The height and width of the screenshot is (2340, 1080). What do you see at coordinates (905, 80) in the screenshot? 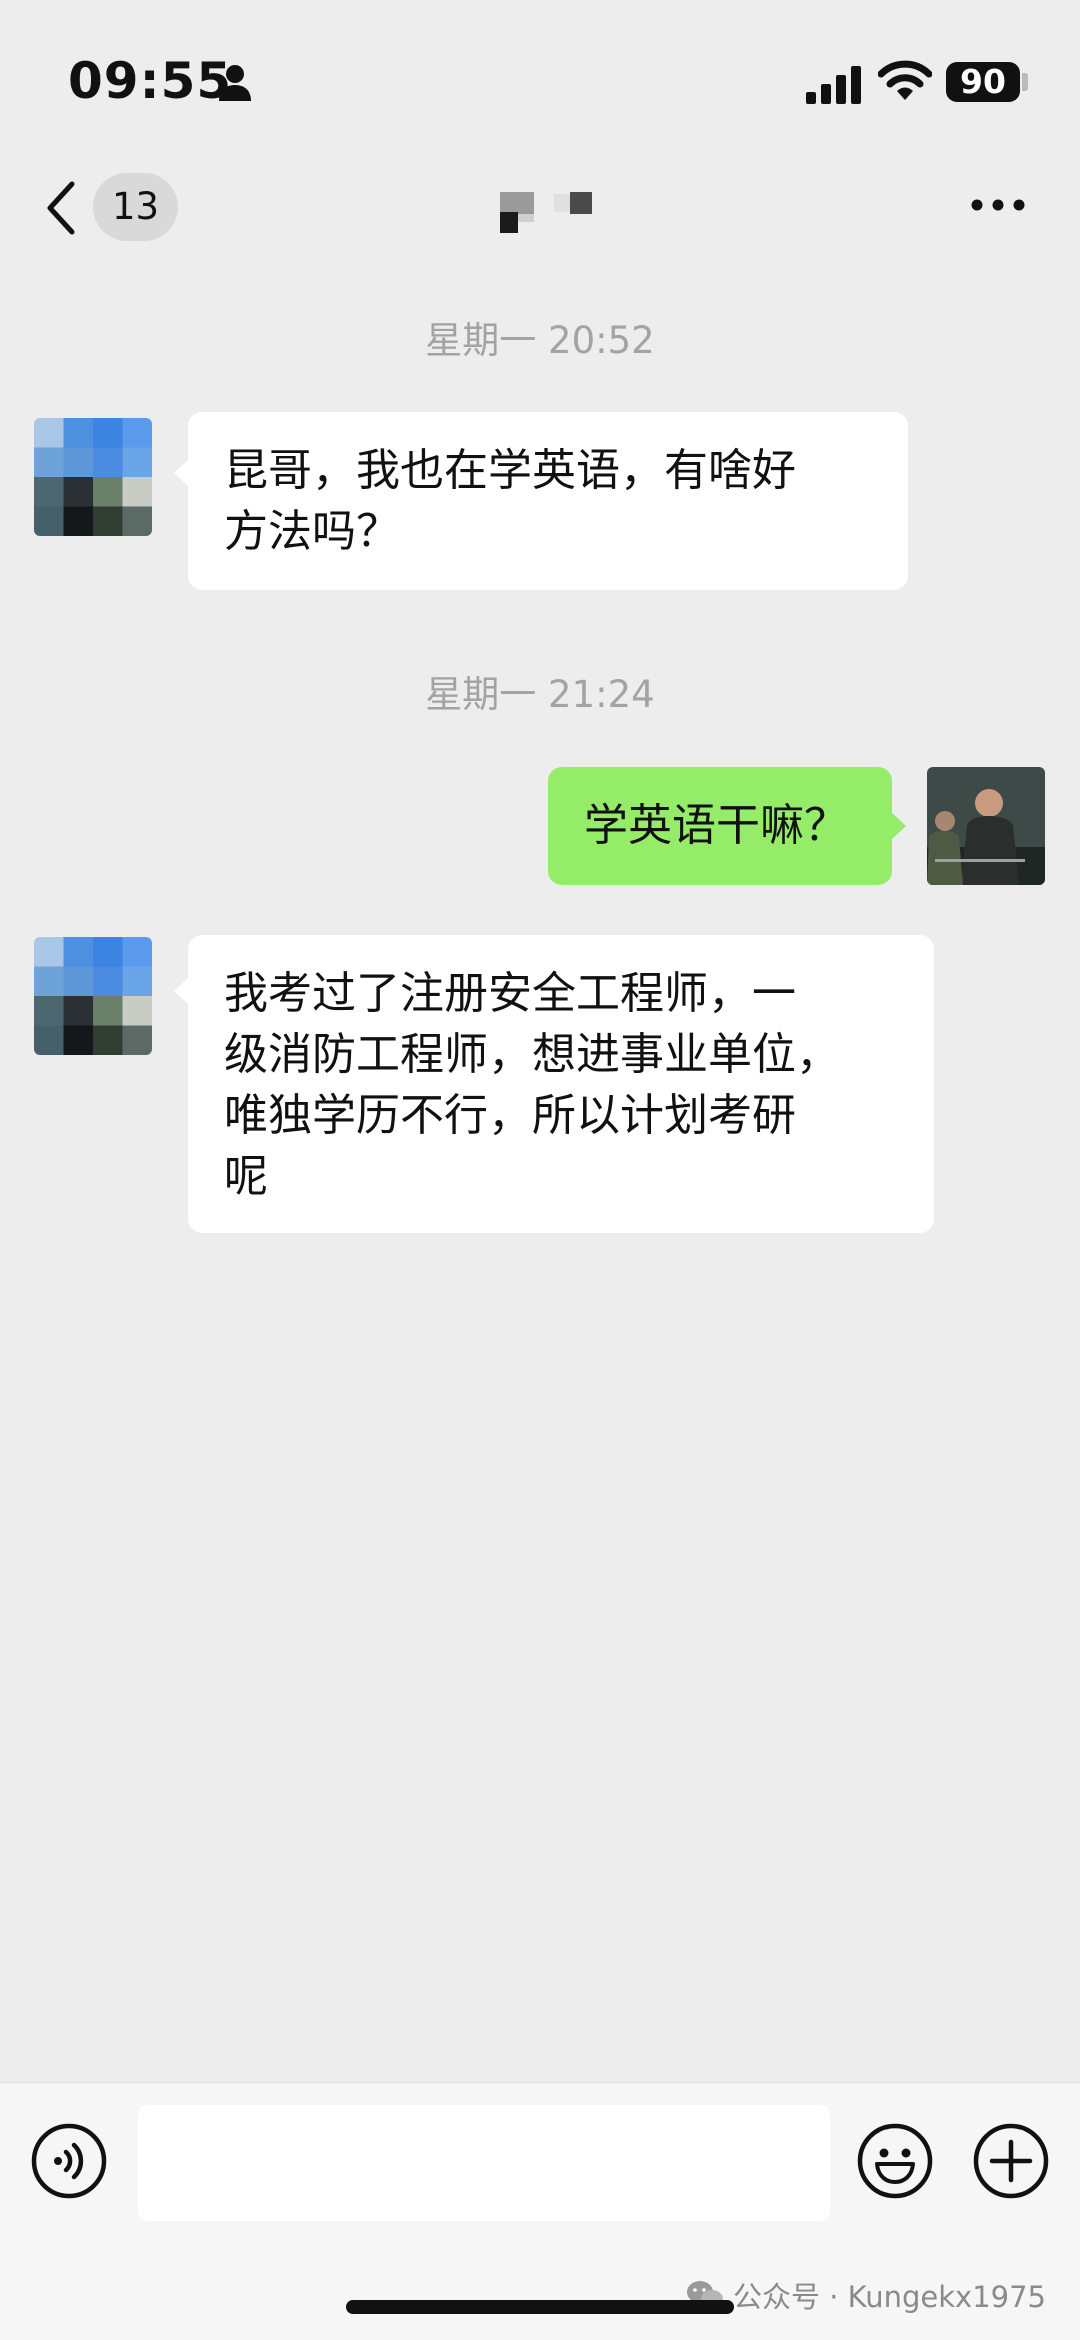
I see `wifi-icon` at bounding box center [905, 80].